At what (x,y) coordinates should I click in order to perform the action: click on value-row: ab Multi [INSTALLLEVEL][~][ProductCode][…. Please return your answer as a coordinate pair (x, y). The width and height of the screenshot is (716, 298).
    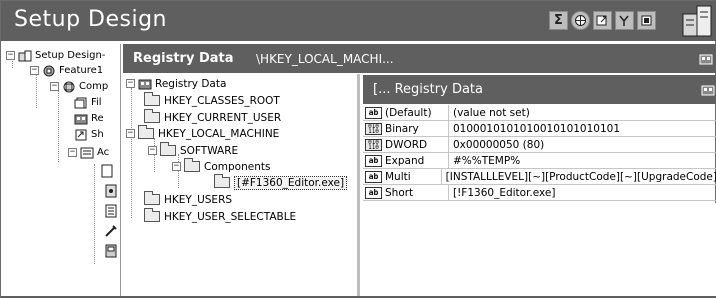
    Looking at the image, I should click on (539, 176).